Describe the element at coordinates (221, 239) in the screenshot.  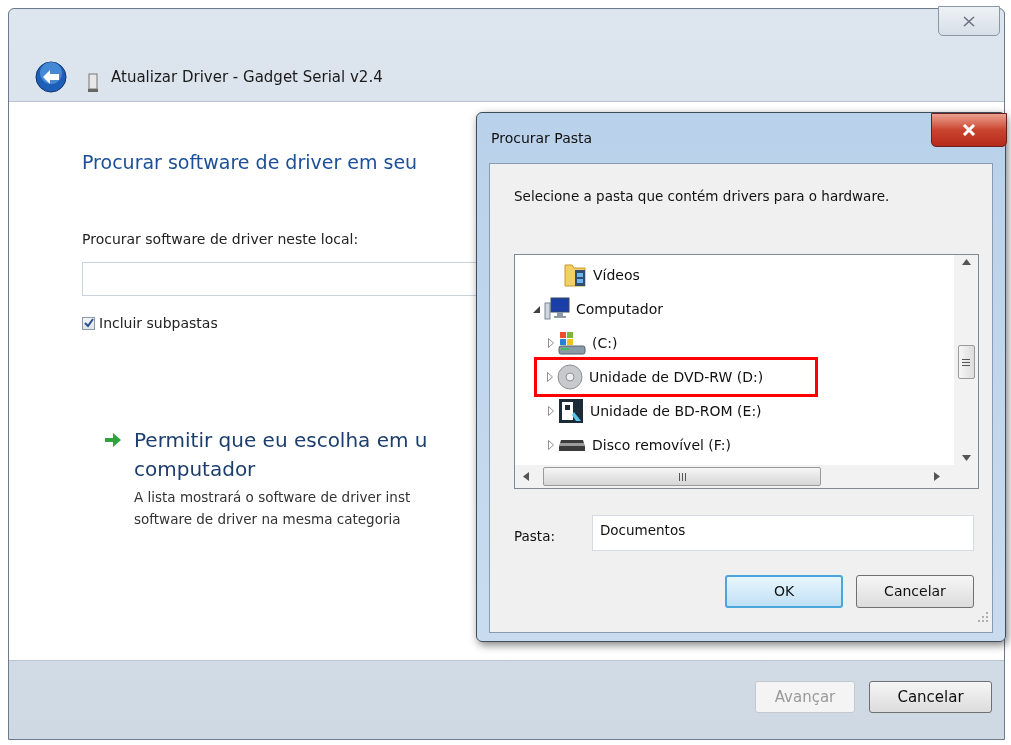
I see `location-label: Procurar software de driver neste local:` at that location.